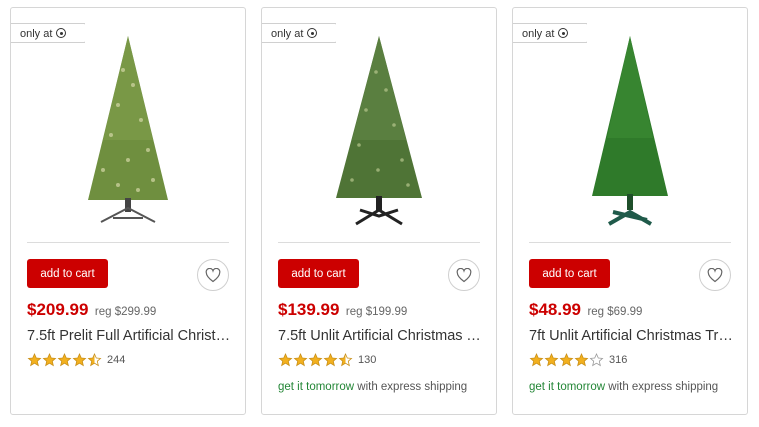 This screenshot has height=427, width=759. Describe the element at coordinates (367, 360) in the screenshot. I see `review-count: 130` at that location.